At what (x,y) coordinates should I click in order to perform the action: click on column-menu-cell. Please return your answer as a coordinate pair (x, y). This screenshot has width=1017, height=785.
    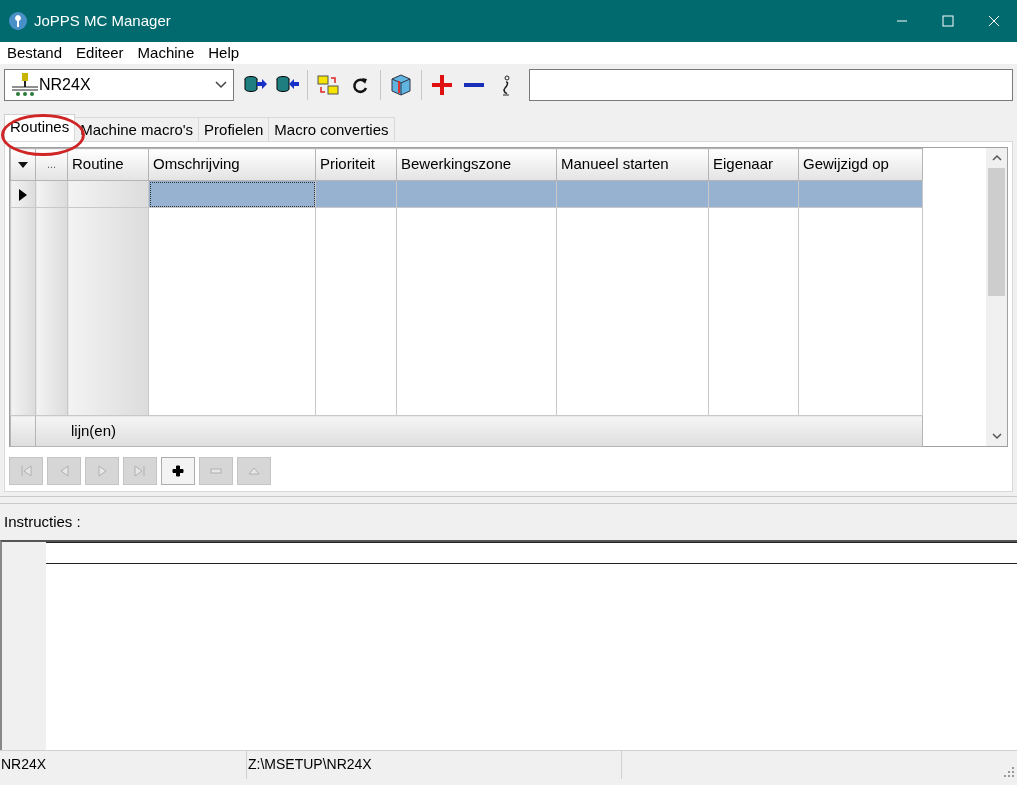
    Looking at the image, I should click on (23, 164).